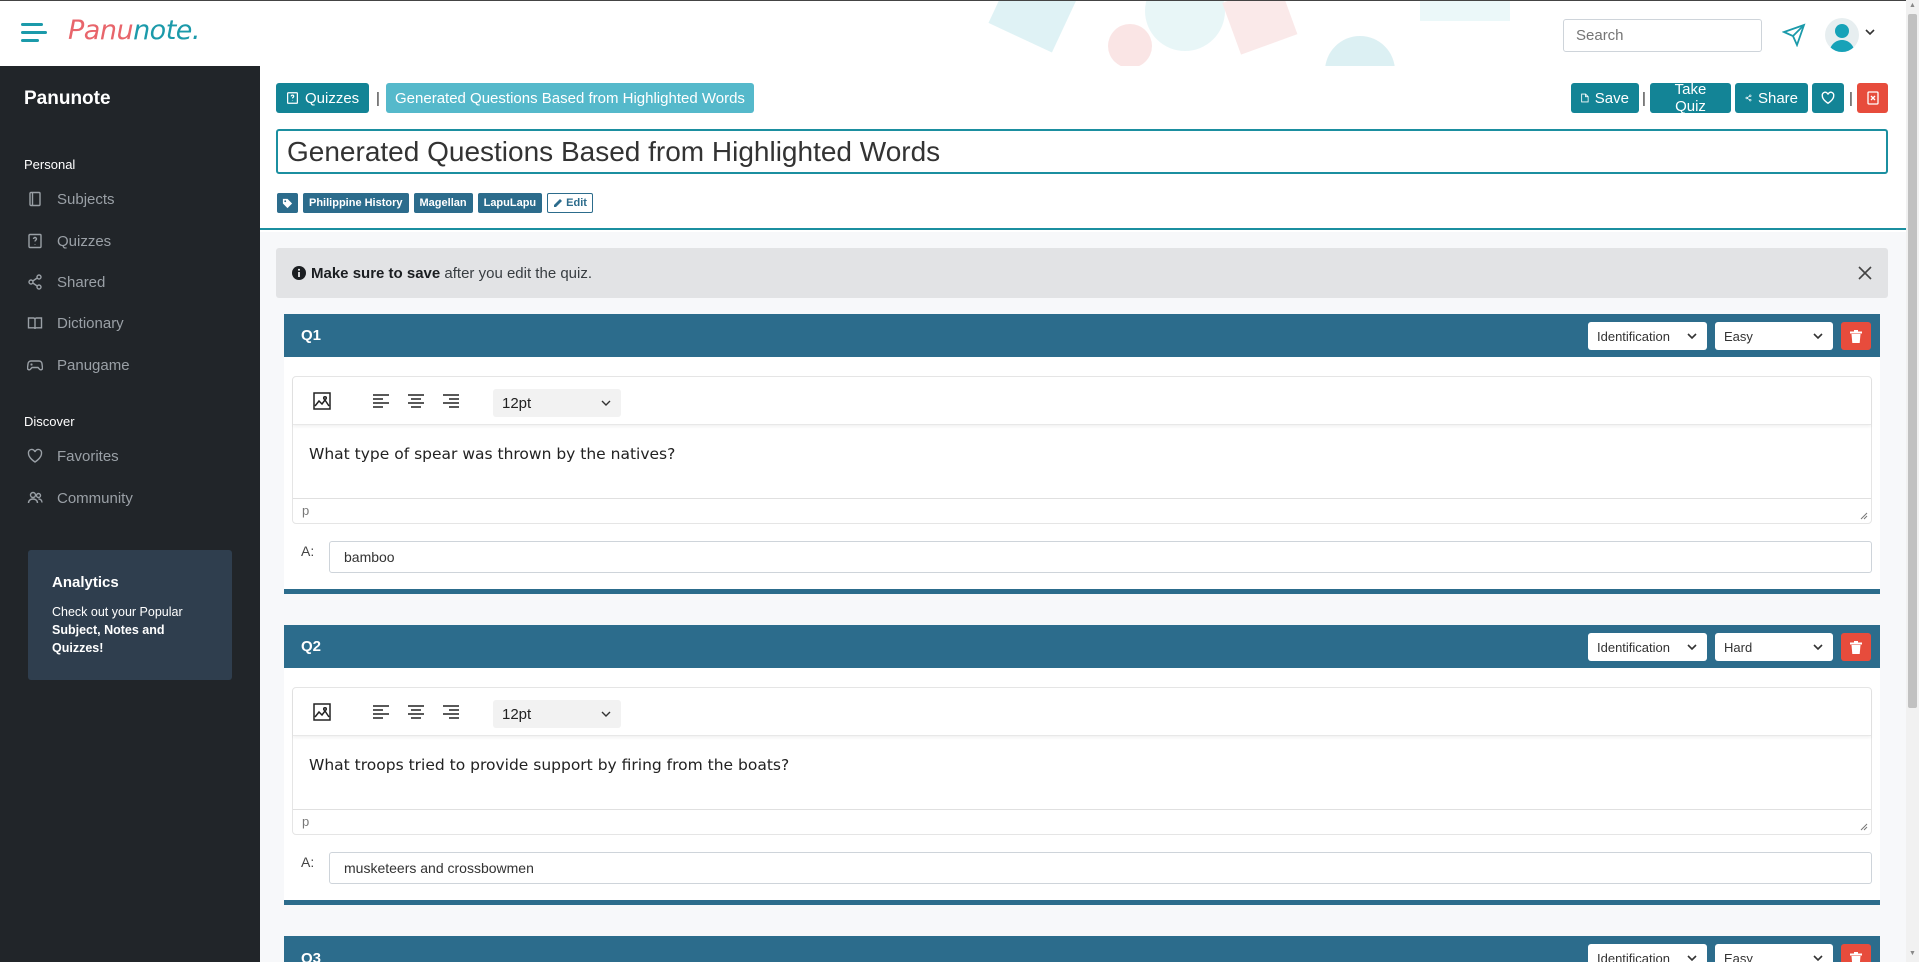  What do you see at coordinates (311, 956) in the screenshot?
I see `question-number: Q3` at bounding box center [311, 956].